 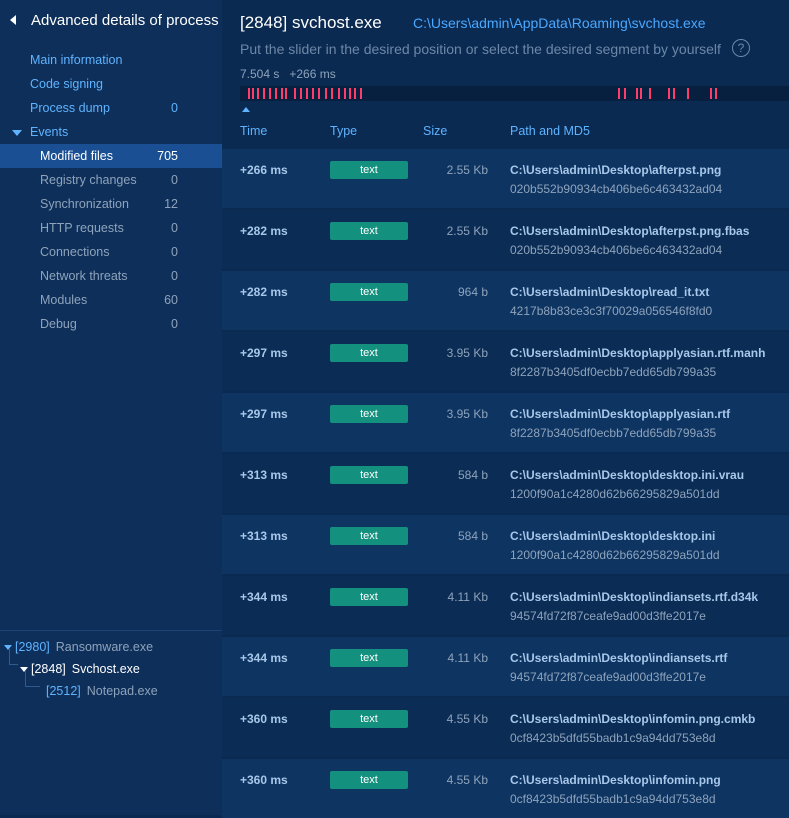 I want to click on row-md5: 94574fd72f87ceafe9ad00d3ffe2017e, so click(x=608, y=677).